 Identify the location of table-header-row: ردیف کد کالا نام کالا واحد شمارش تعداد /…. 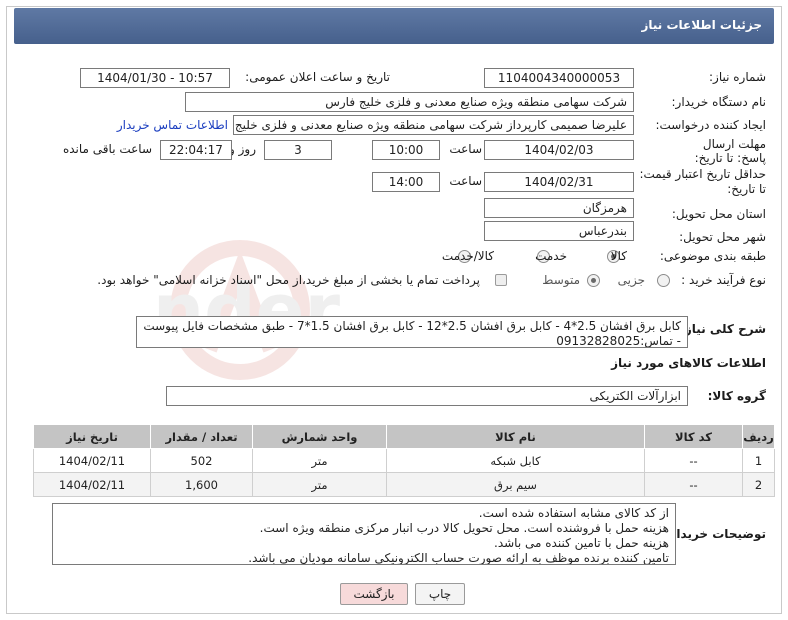
(404, 436).